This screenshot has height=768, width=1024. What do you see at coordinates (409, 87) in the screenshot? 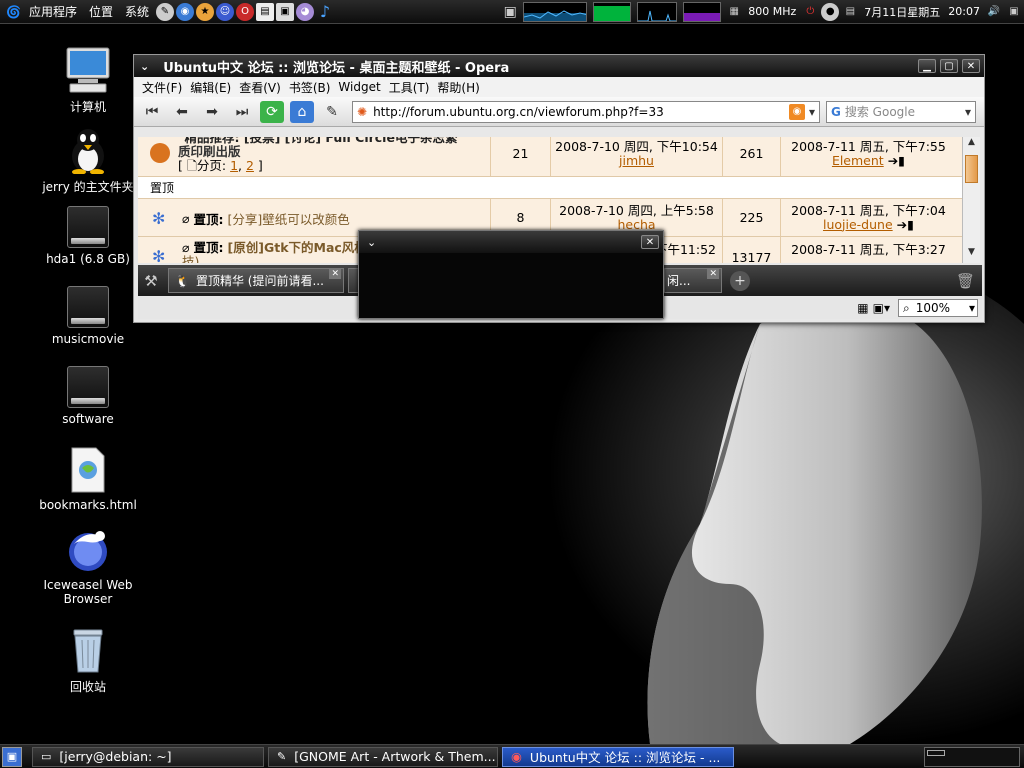
I see `menu-tools: 工具(T)` at bounding box center [409, 87].